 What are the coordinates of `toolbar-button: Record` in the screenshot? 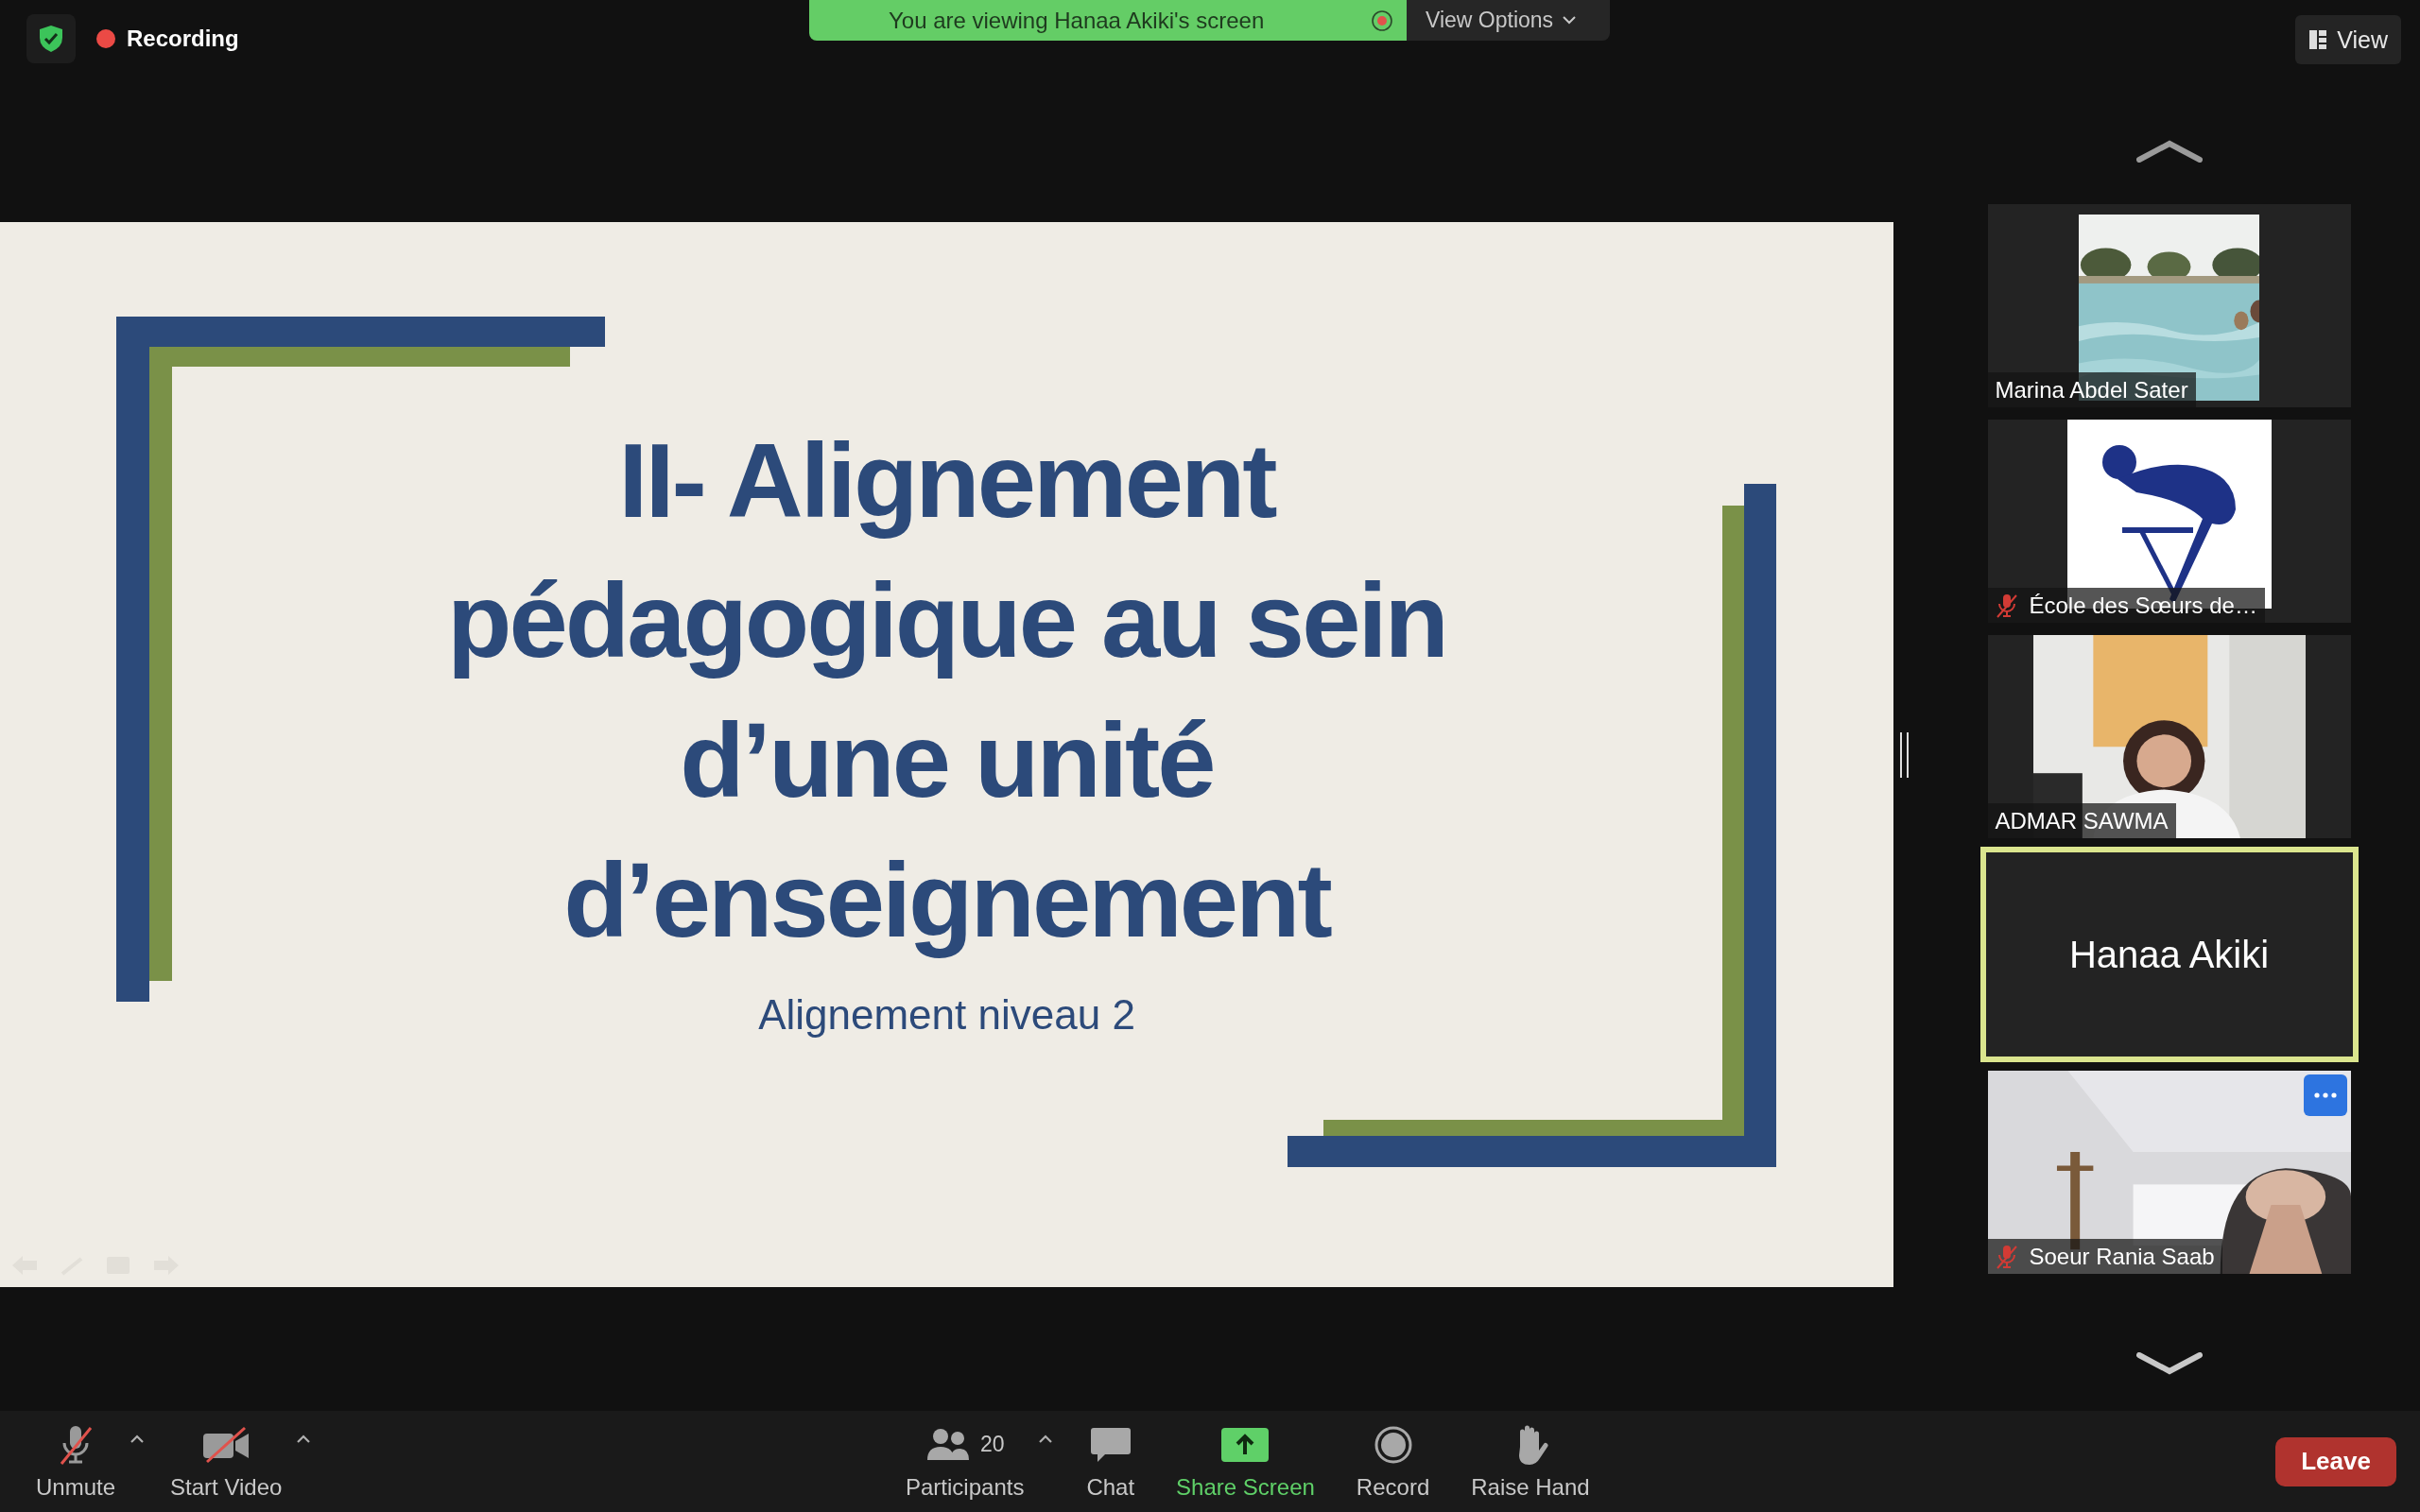 It's located at (1393, 1461).